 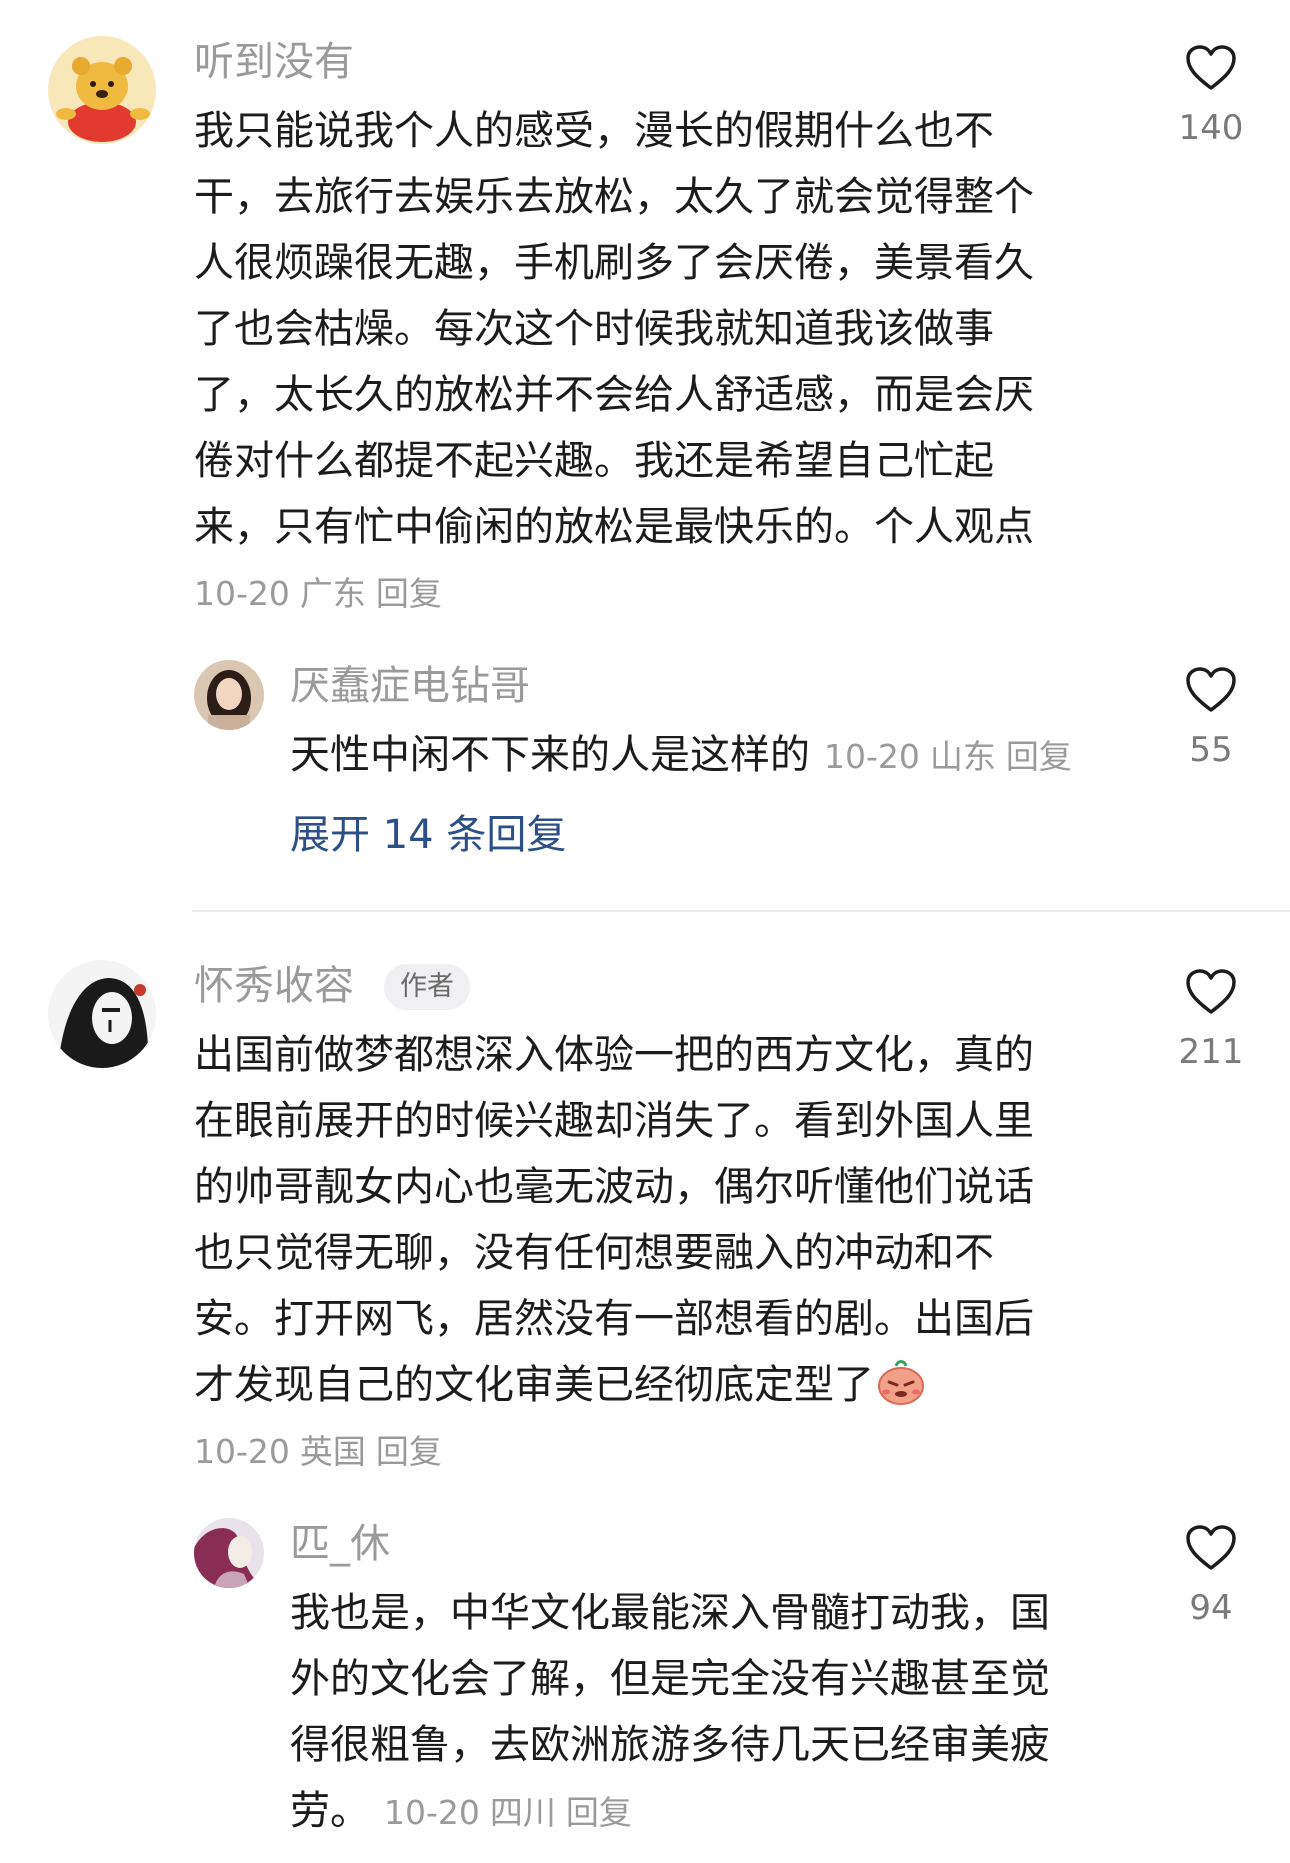 I want to click on comment-text-line: 才发现自己的文化审美已经彻底定型了, so click(x=644, y=1385).